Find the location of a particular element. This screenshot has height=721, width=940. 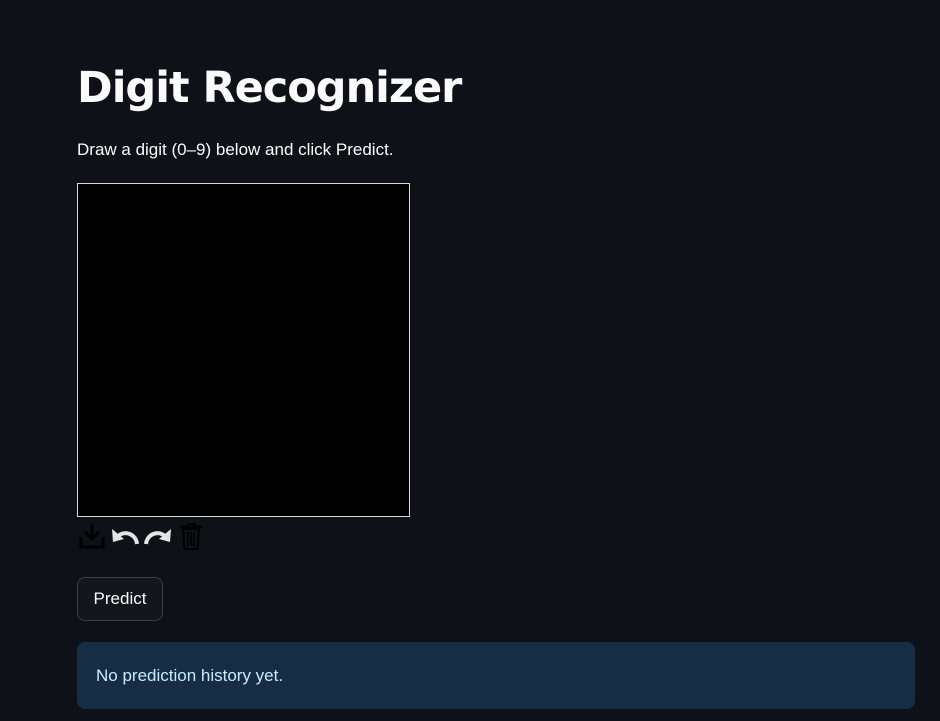

redo-icon is located at coordinates (157, 537).